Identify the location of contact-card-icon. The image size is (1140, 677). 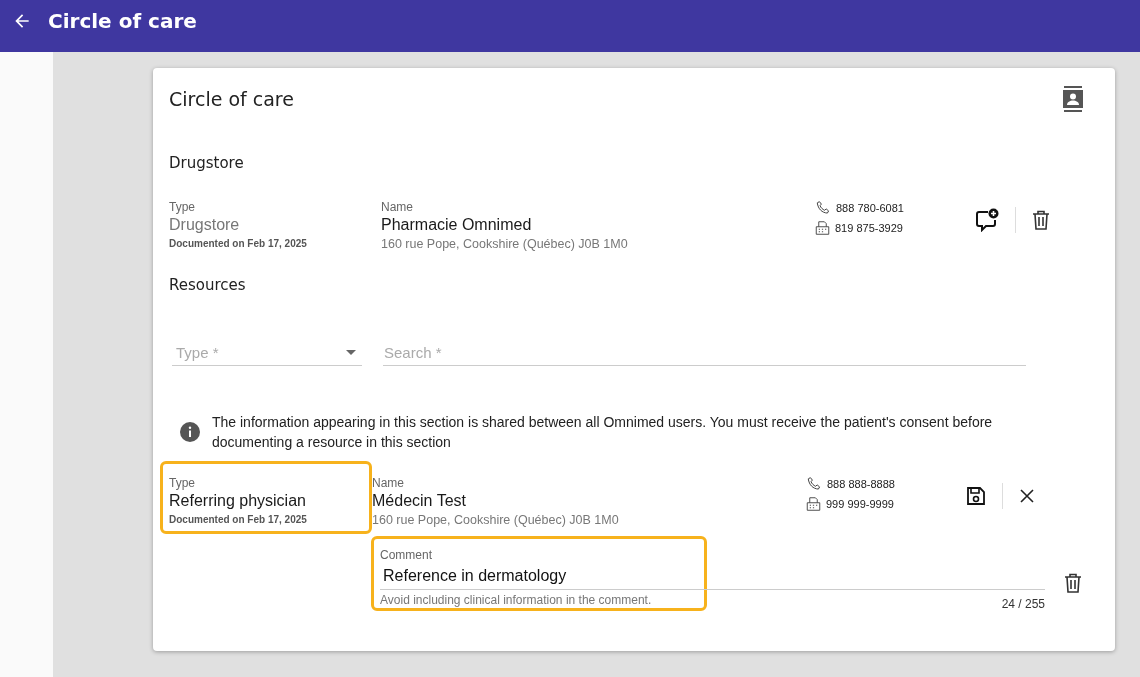
(1073, 99).